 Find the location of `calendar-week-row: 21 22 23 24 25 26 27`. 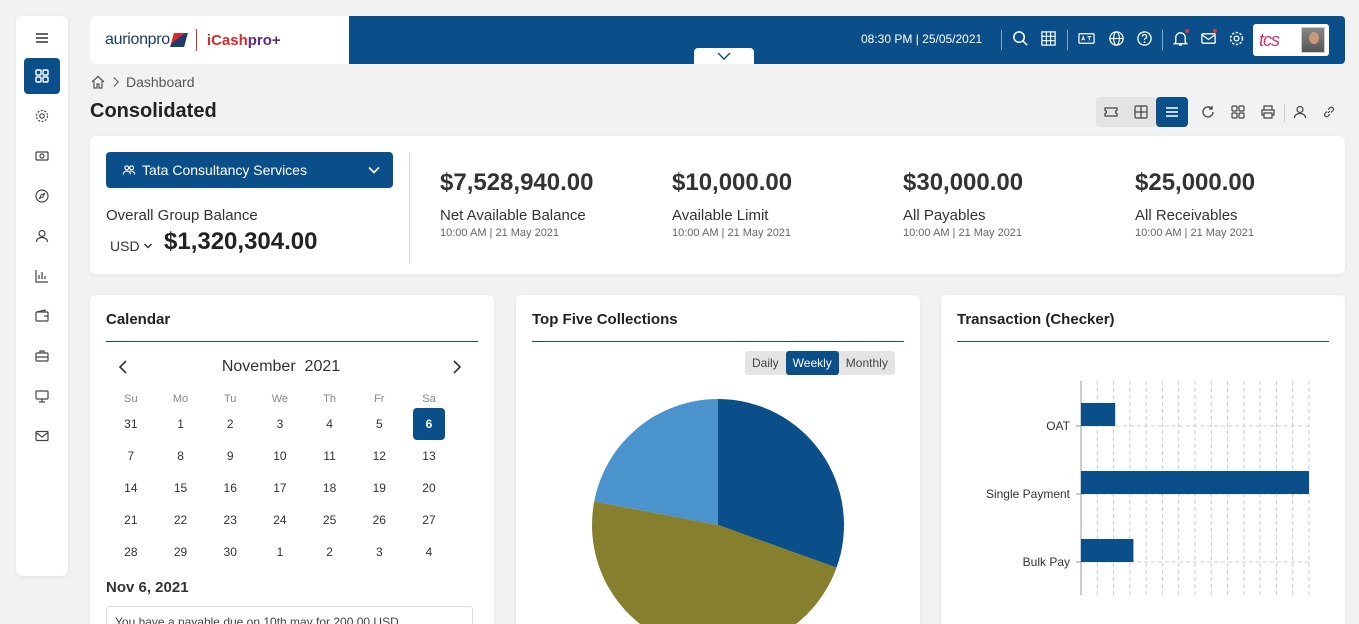

calendar-week-row: 21 22 23 24 25 26 27 is located at coordinates (289, 520).